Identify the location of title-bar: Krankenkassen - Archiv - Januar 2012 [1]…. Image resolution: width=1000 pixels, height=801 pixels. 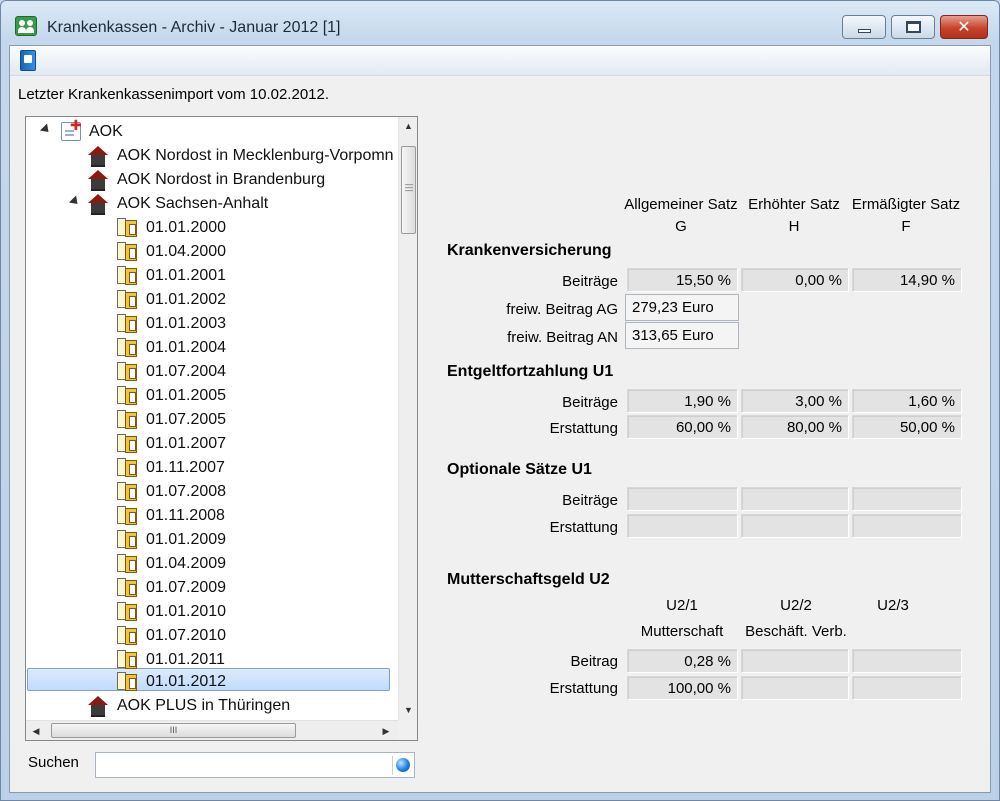
(500, 23).